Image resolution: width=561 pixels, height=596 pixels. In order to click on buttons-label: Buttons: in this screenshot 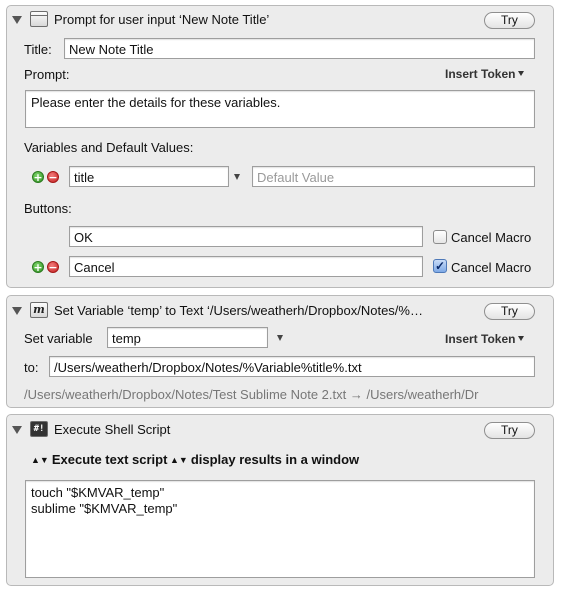, I will do `click(48, 208)`.